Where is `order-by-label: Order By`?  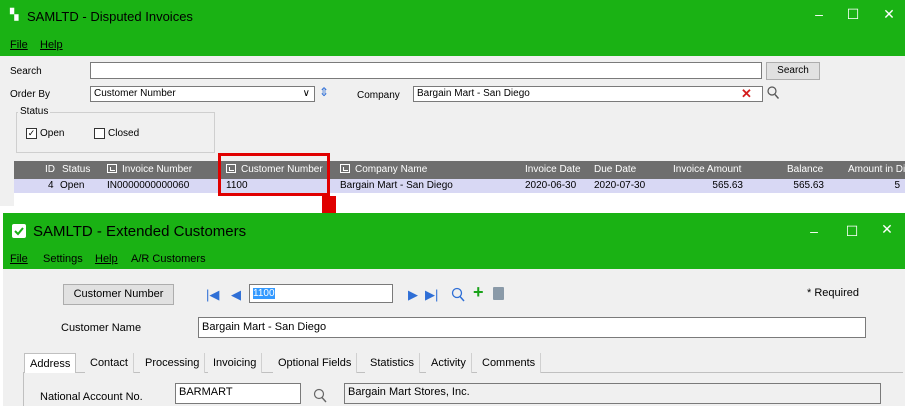 order-by-label: Order By is located at coordinates (30, 94).